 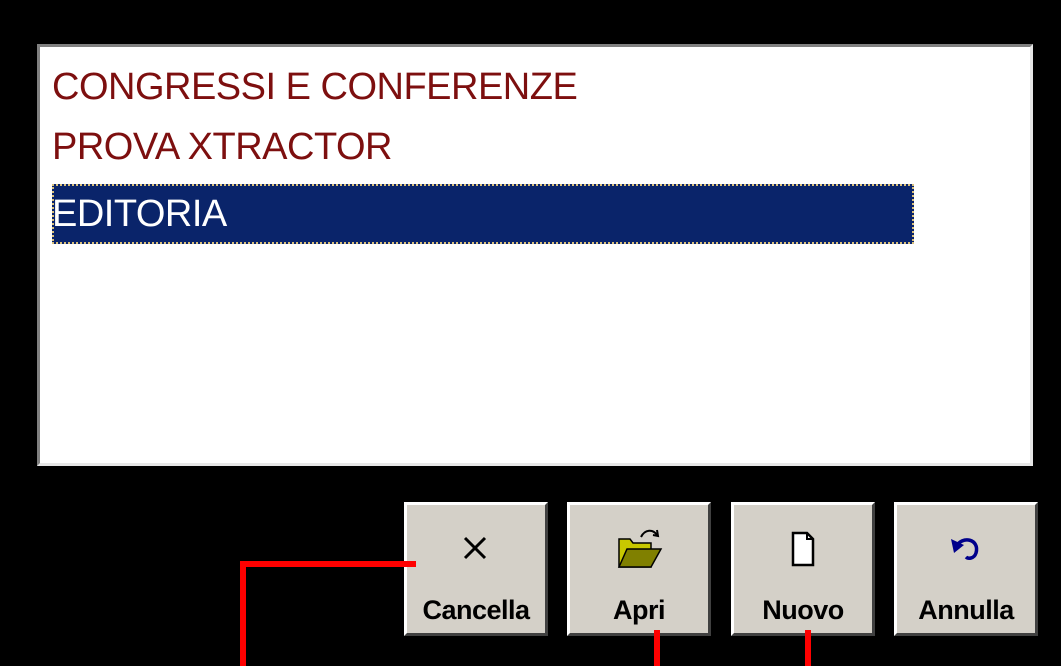 I want to click on cancella-button: Cancella, so click(x=476, y=569).